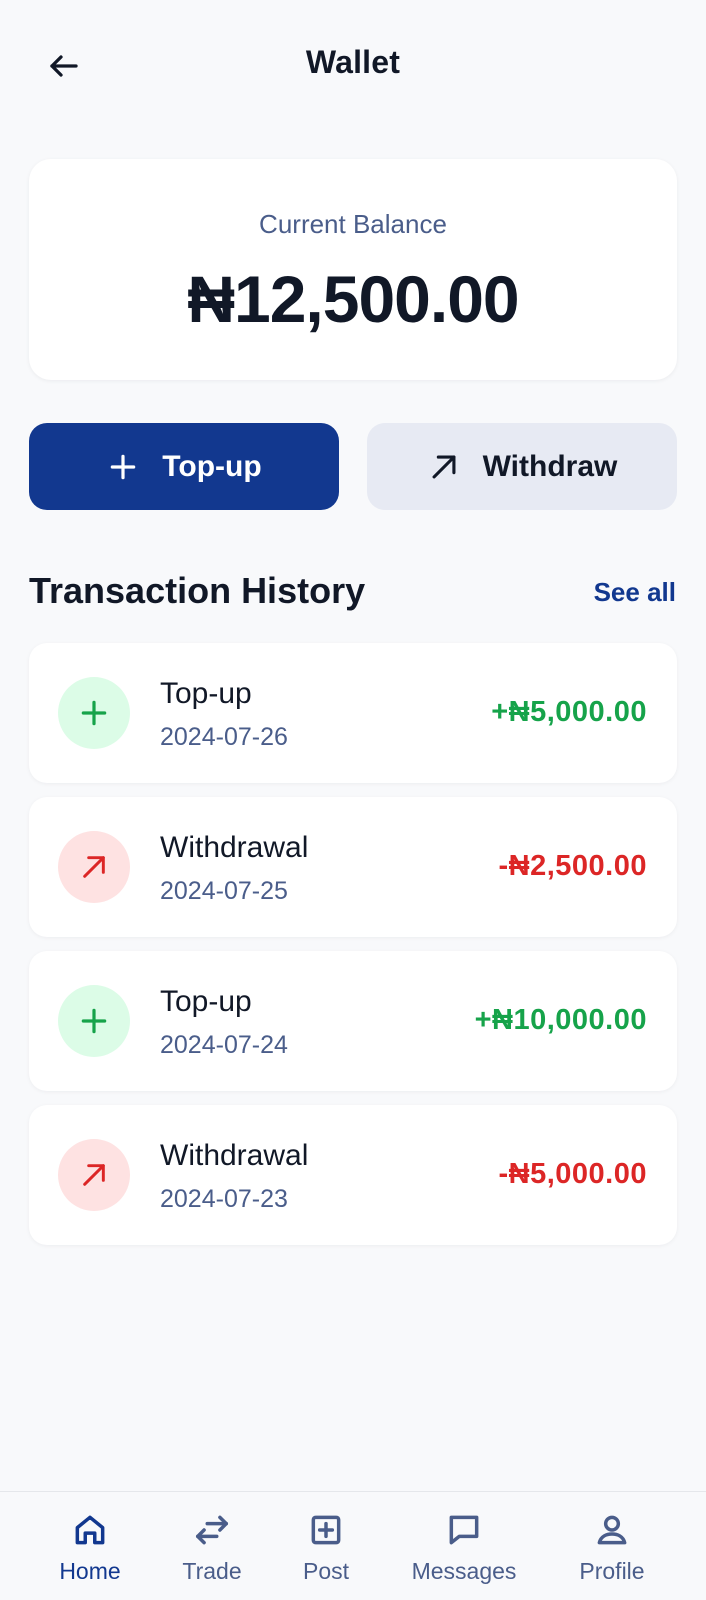  I want to click on transaction-amount: -₦2,500.00, so click(572, 866).